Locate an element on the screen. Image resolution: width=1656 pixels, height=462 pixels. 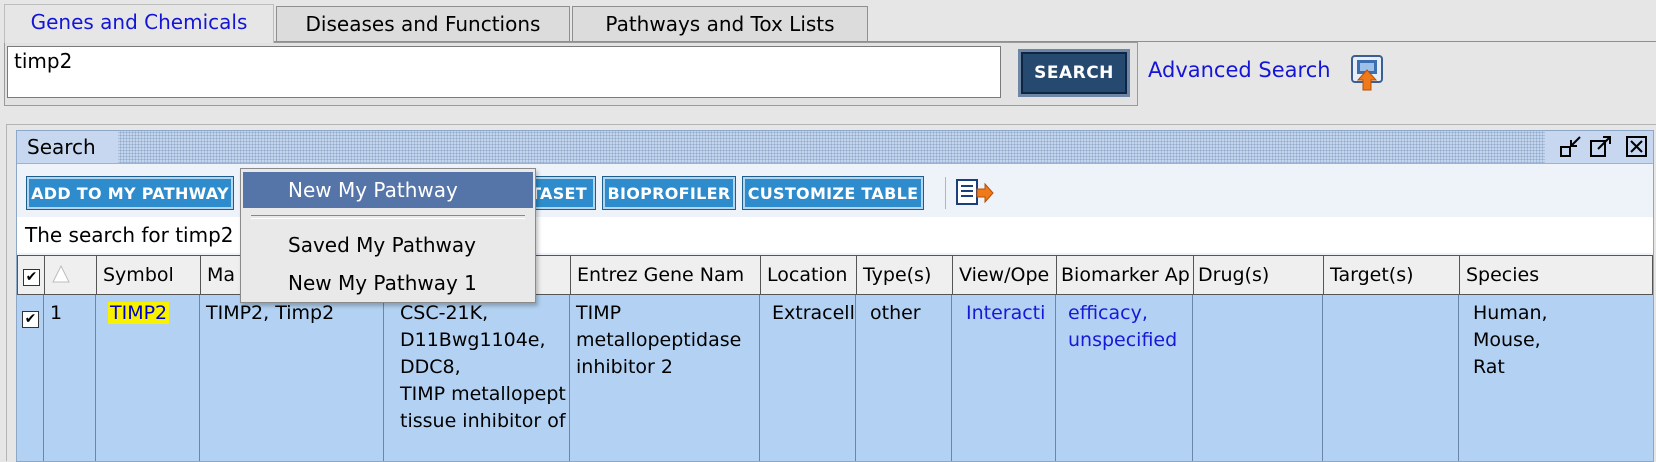
species-text: Human, is located at coordinates (1510, 313).